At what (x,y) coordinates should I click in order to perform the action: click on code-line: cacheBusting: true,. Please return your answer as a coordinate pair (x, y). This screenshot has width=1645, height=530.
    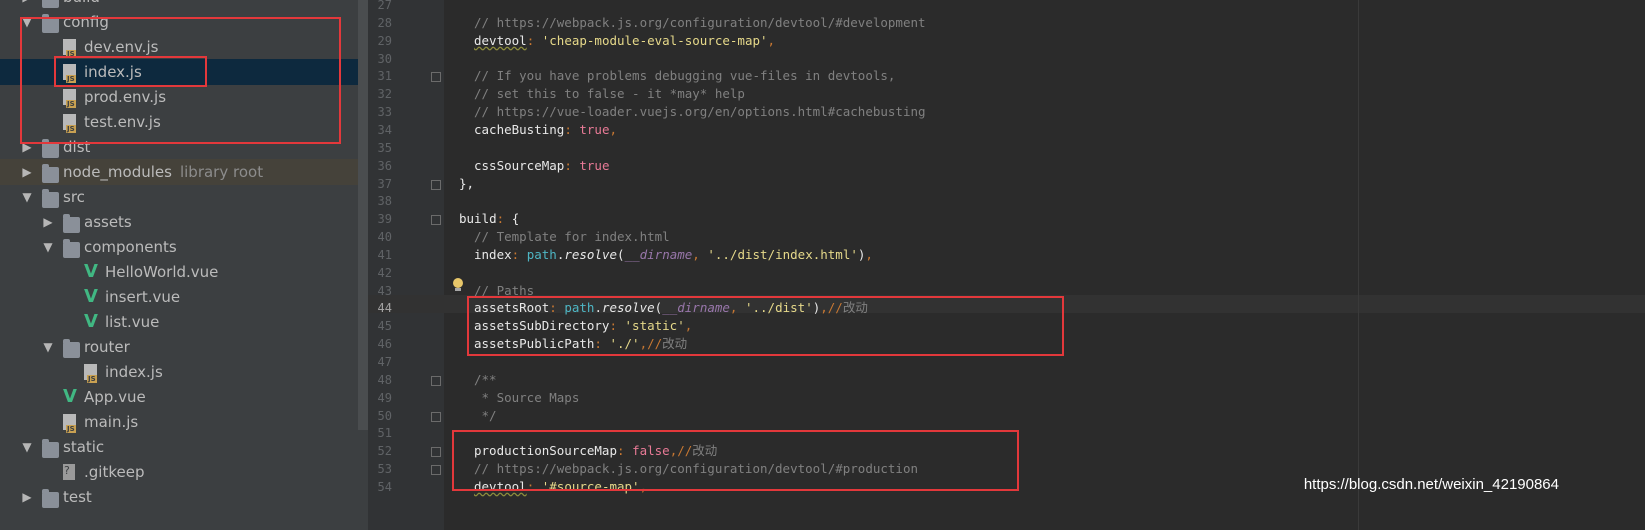
    Looking at the image, I should click on (545, 130).